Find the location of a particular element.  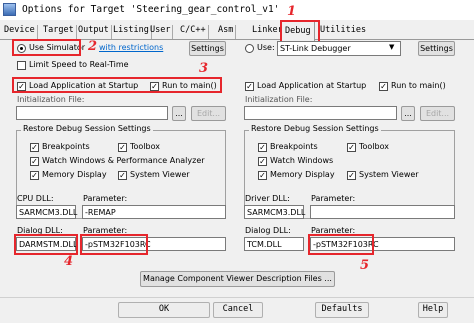

left-memory-display-label: Memory Display is located at coordinates (74, 174).